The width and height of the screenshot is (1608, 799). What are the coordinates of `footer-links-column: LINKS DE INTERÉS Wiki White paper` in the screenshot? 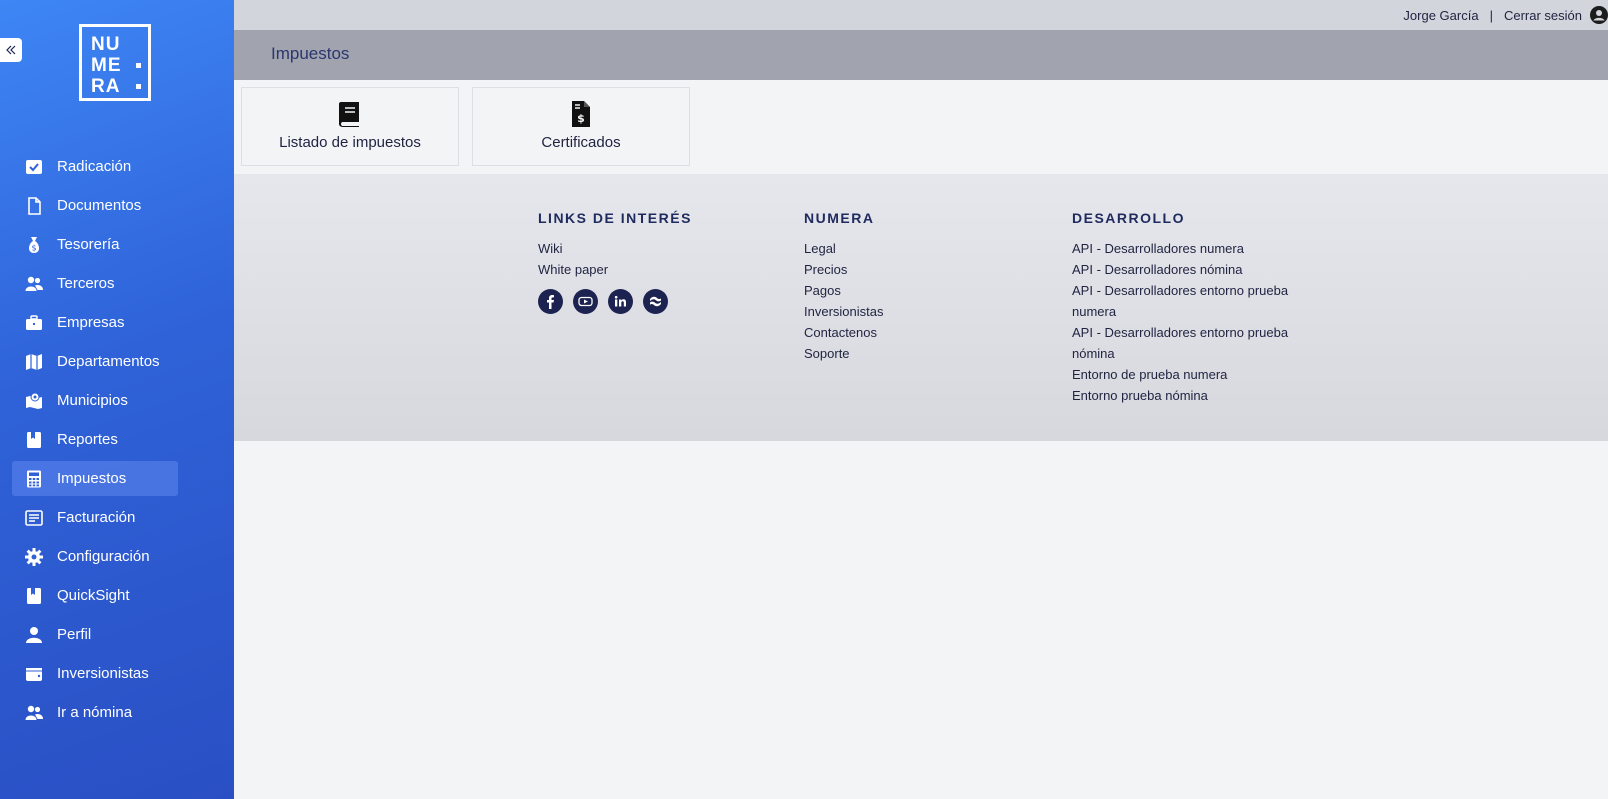 It's located at (615, 262).